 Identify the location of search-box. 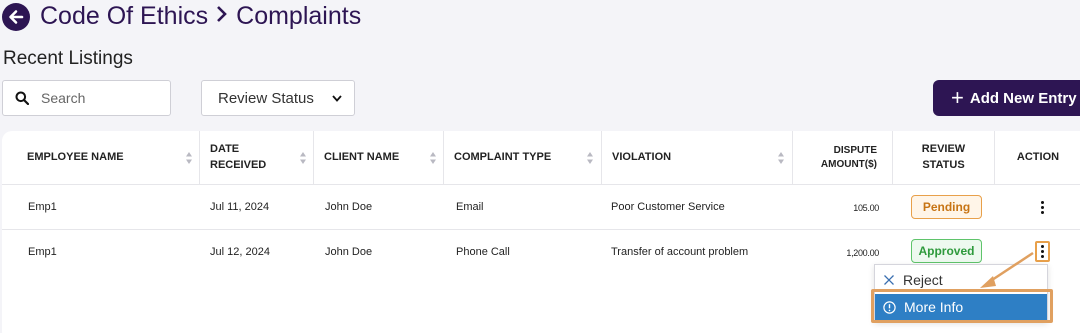
(86, 98).